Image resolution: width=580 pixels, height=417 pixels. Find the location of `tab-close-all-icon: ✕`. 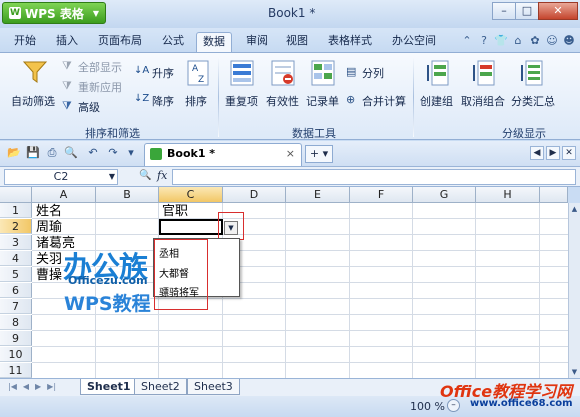

tab-close-all-icon: ✕ is located at coordinates (569, 153).